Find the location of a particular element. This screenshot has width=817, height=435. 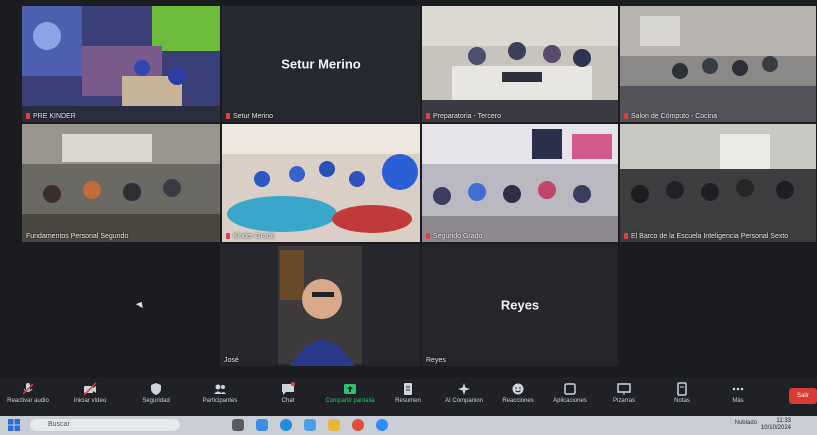

leave-meeting-button: Salir is located at coordinates (803, 396).